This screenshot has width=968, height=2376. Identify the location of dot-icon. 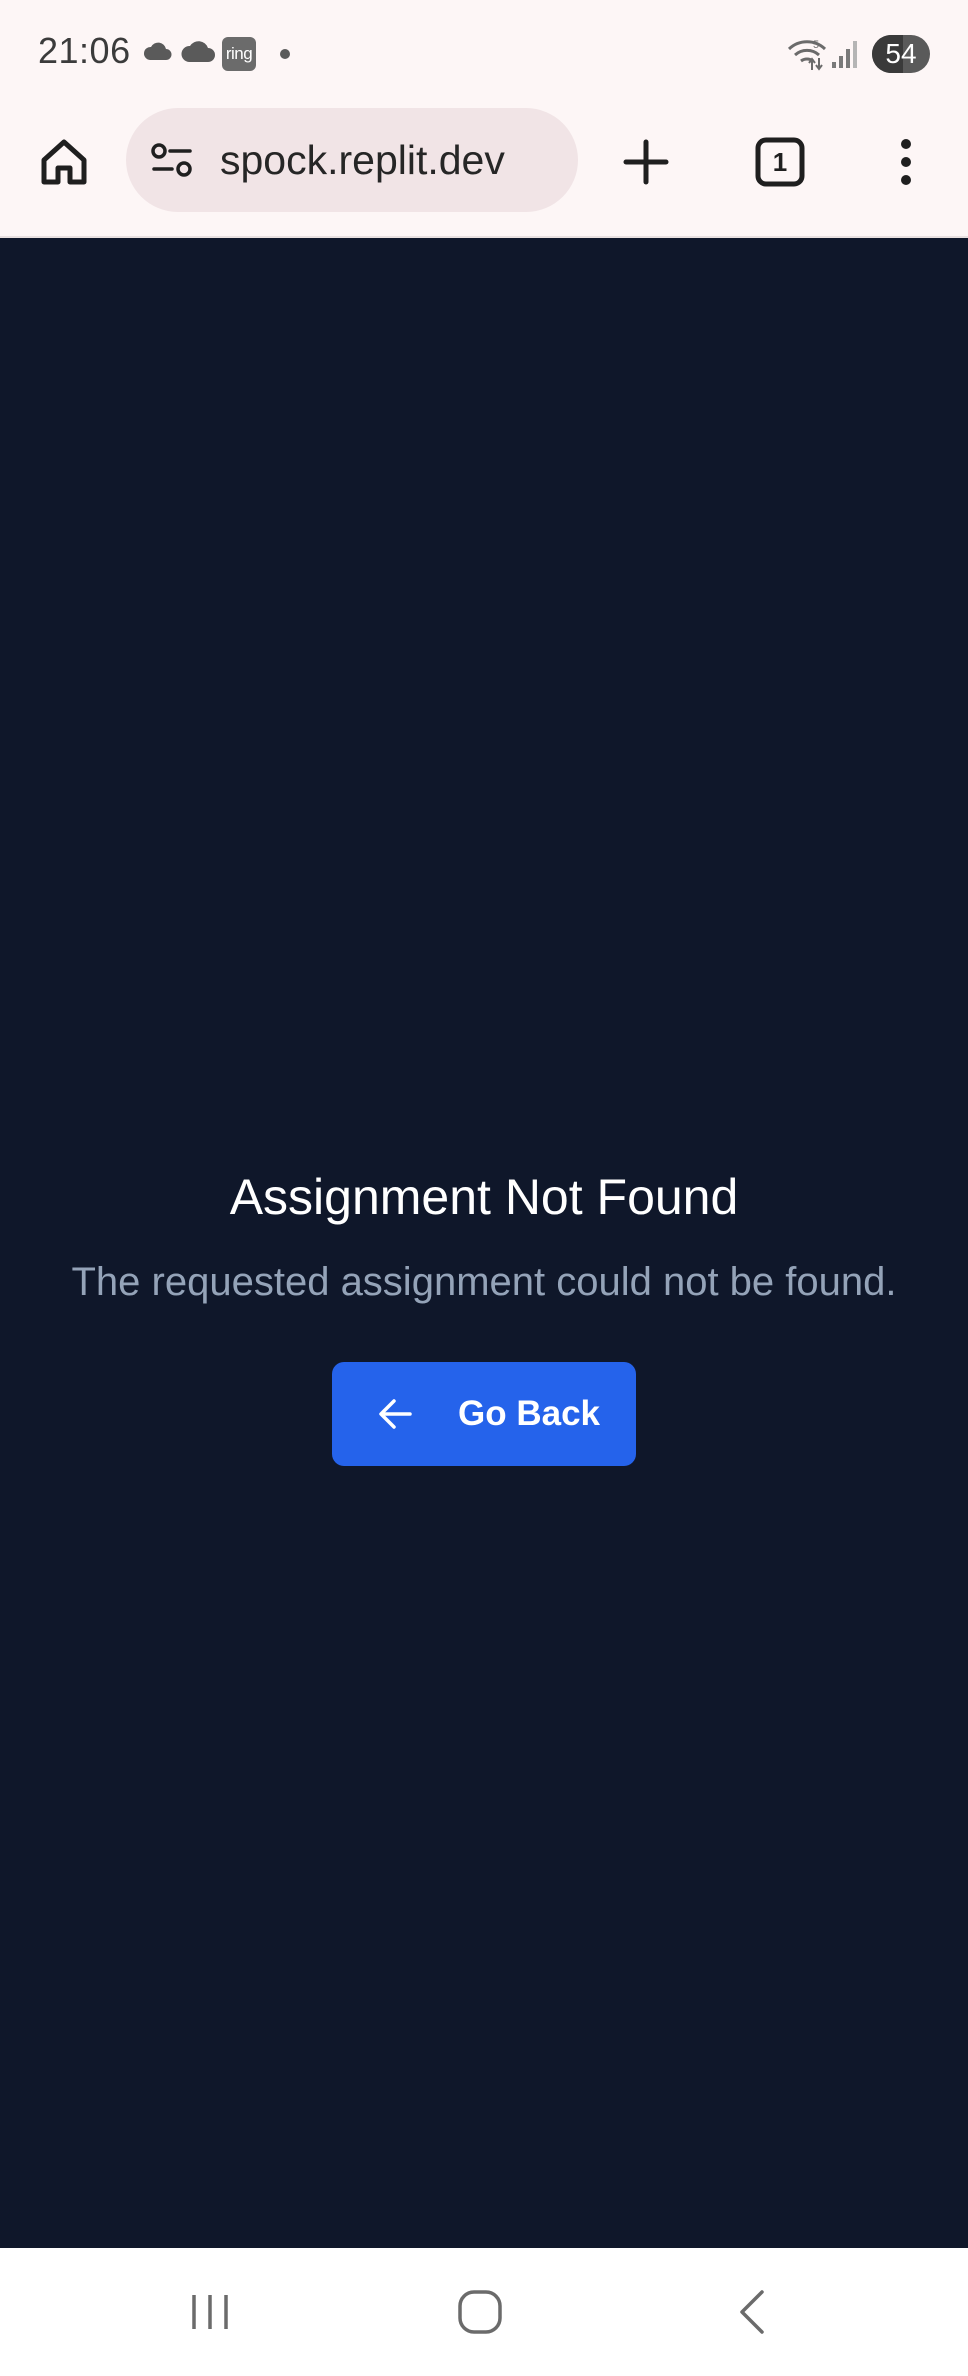
(285, 54).